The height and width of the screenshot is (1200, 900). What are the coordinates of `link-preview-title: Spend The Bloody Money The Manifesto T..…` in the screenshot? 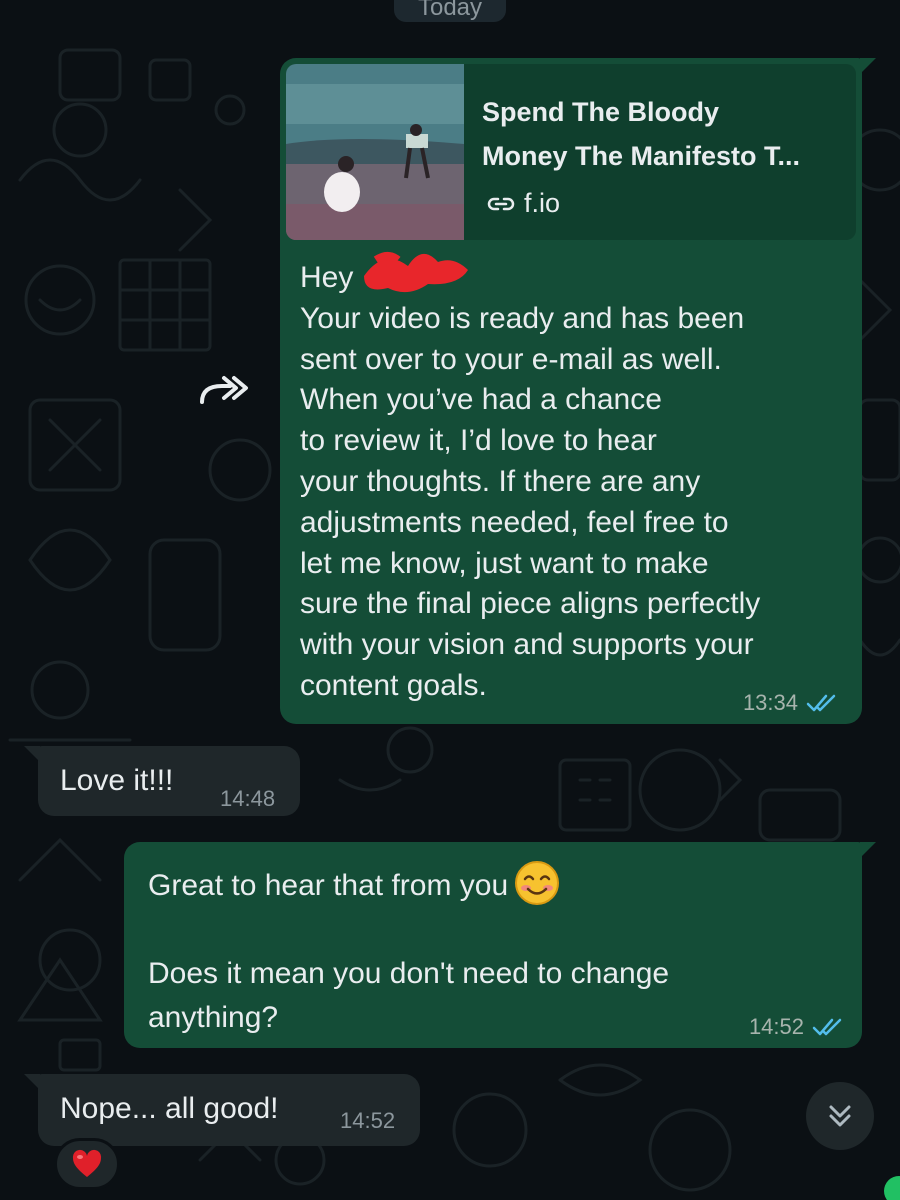 It's located at (641, 134).